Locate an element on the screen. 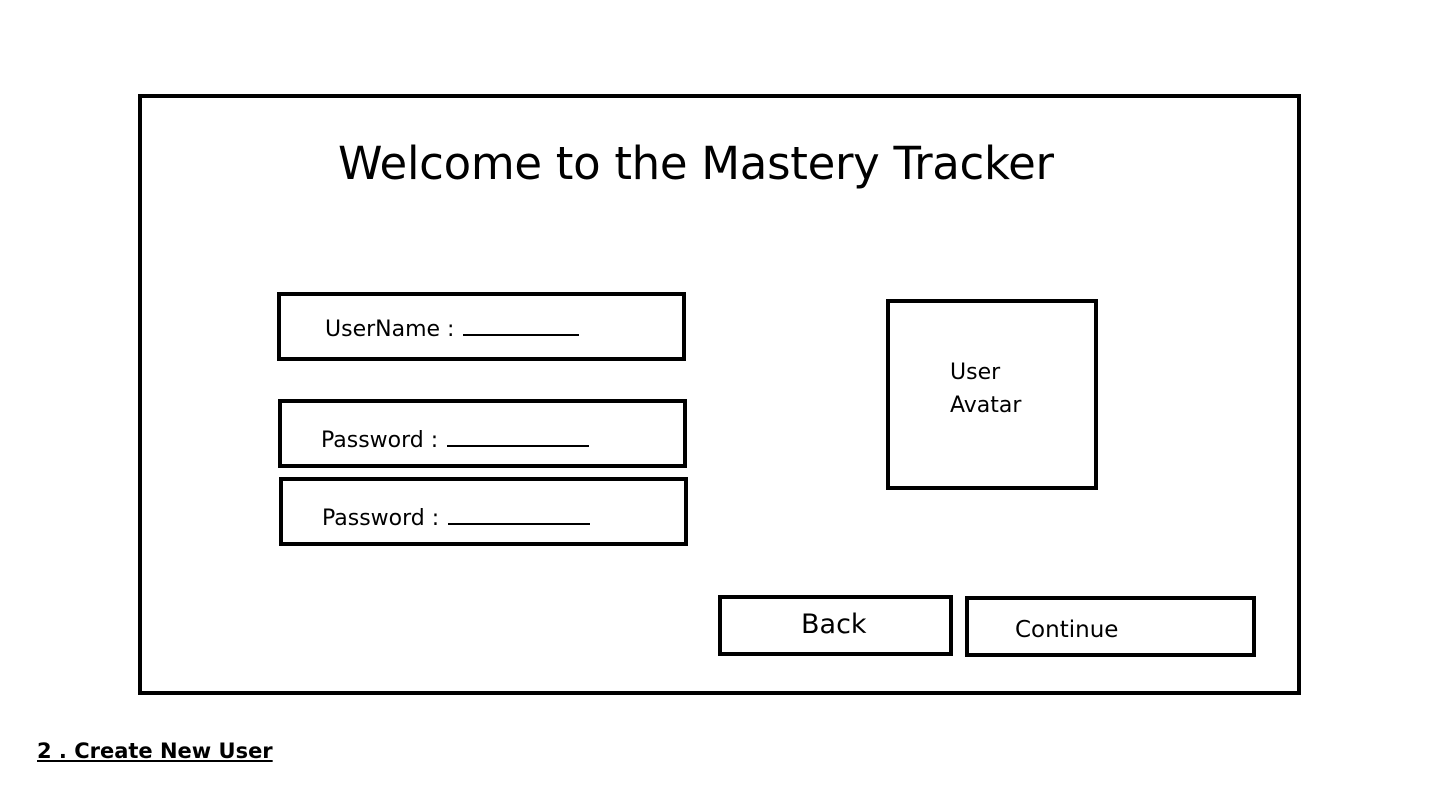 The height and width of the screenshot is (803, 1454). continue-button-label: Continue is located at coordinates (1067, 630).